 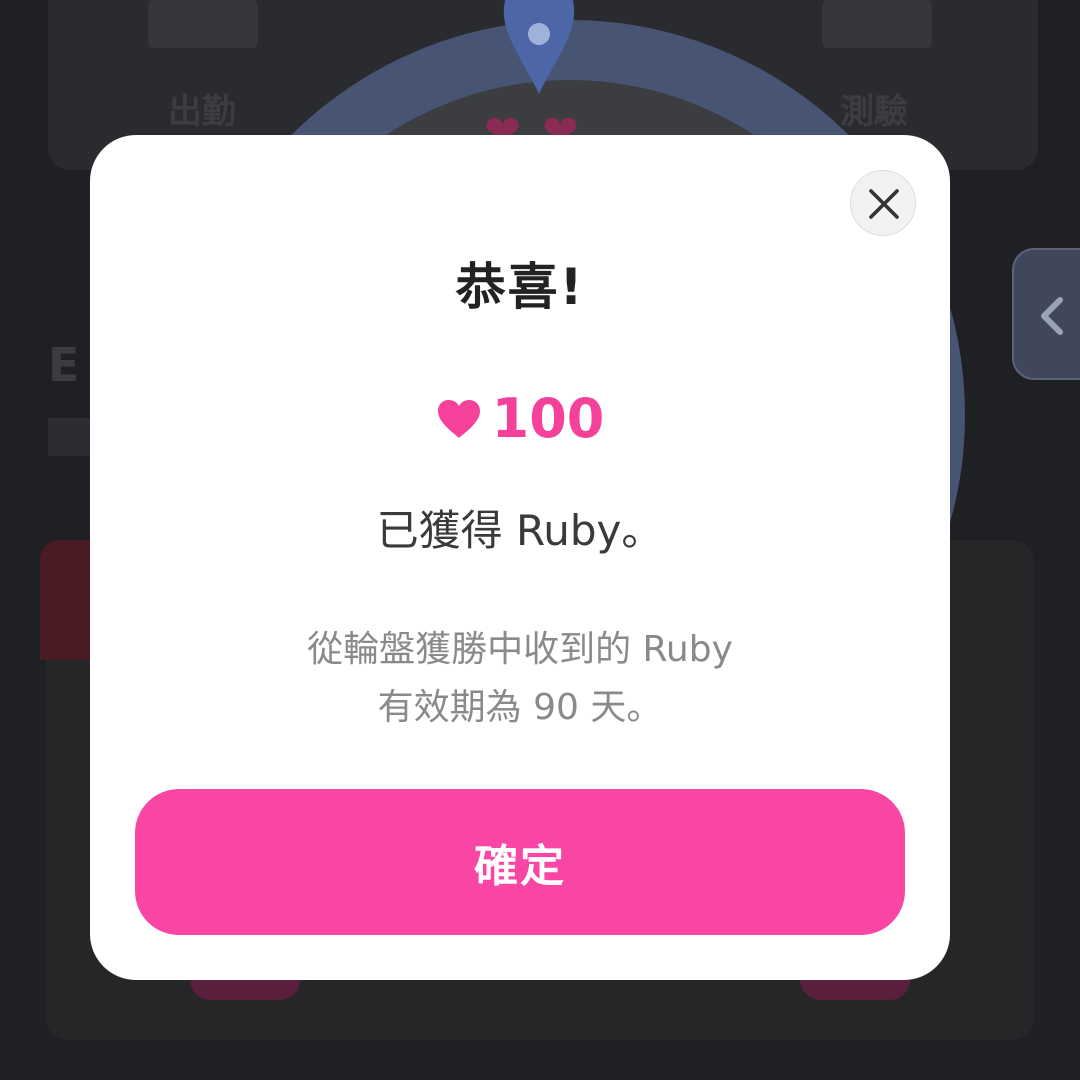 I want to click on close-icon, so click(x=884, y=204).